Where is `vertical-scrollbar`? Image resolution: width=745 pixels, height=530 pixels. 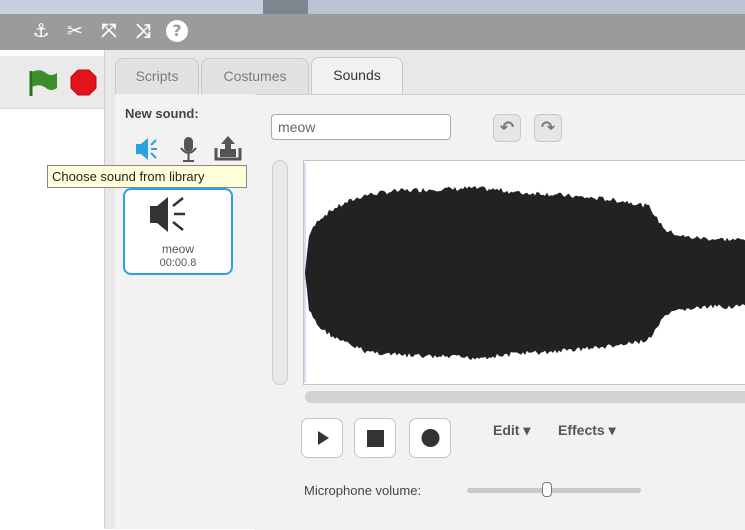 vertical-scrollbar is located at coordinates (280, 272).